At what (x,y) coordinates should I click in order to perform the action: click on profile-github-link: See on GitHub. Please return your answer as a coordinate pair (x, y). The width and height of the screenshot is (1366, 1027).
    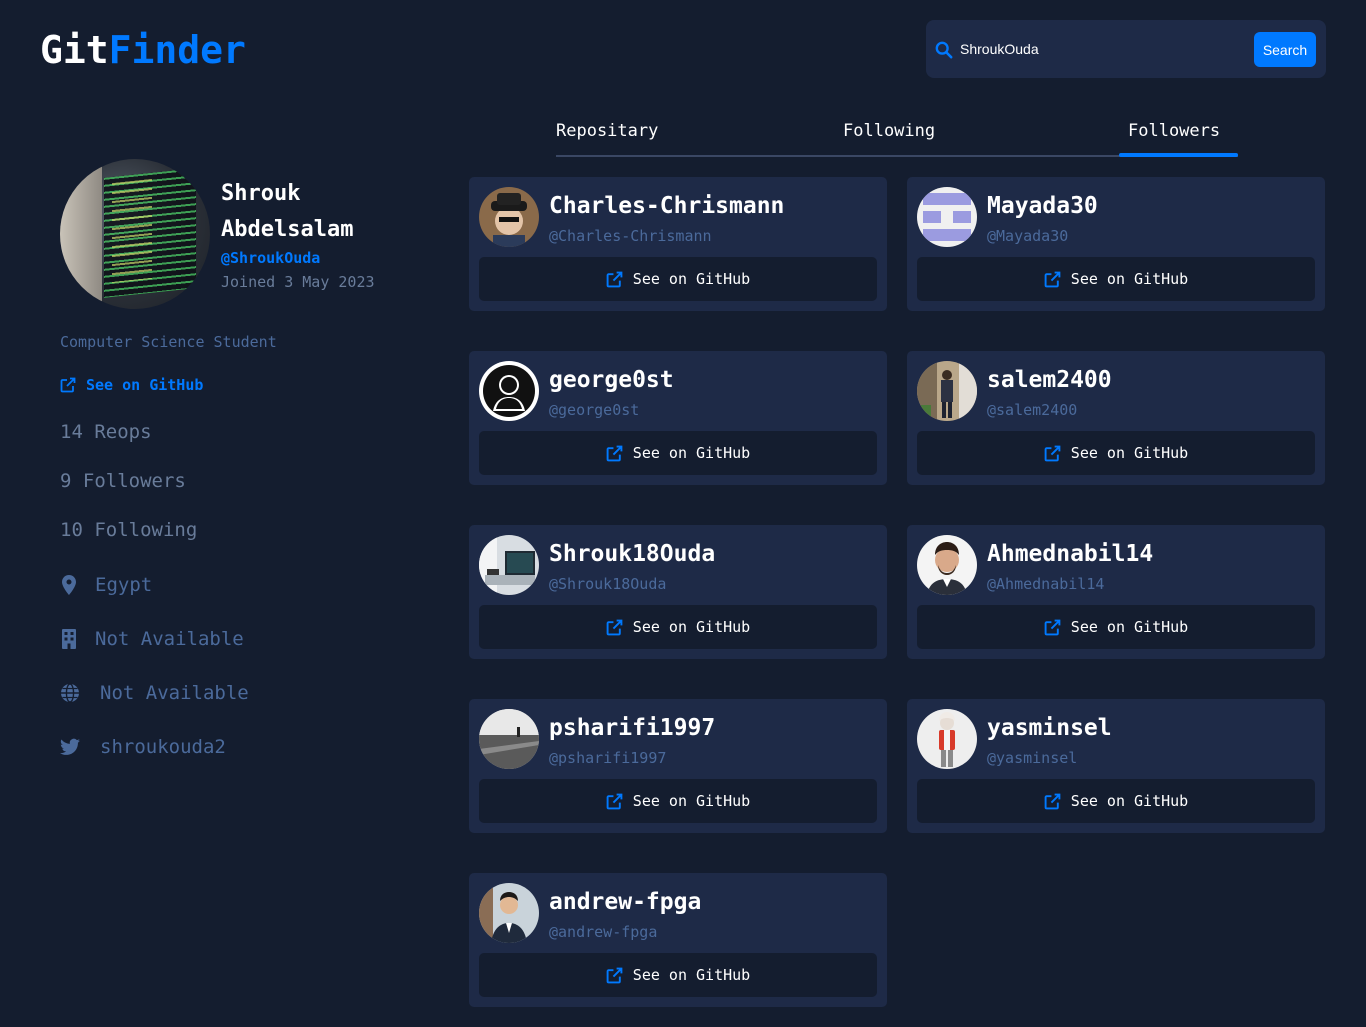
    Looking at the image, I should click on (131, 385).